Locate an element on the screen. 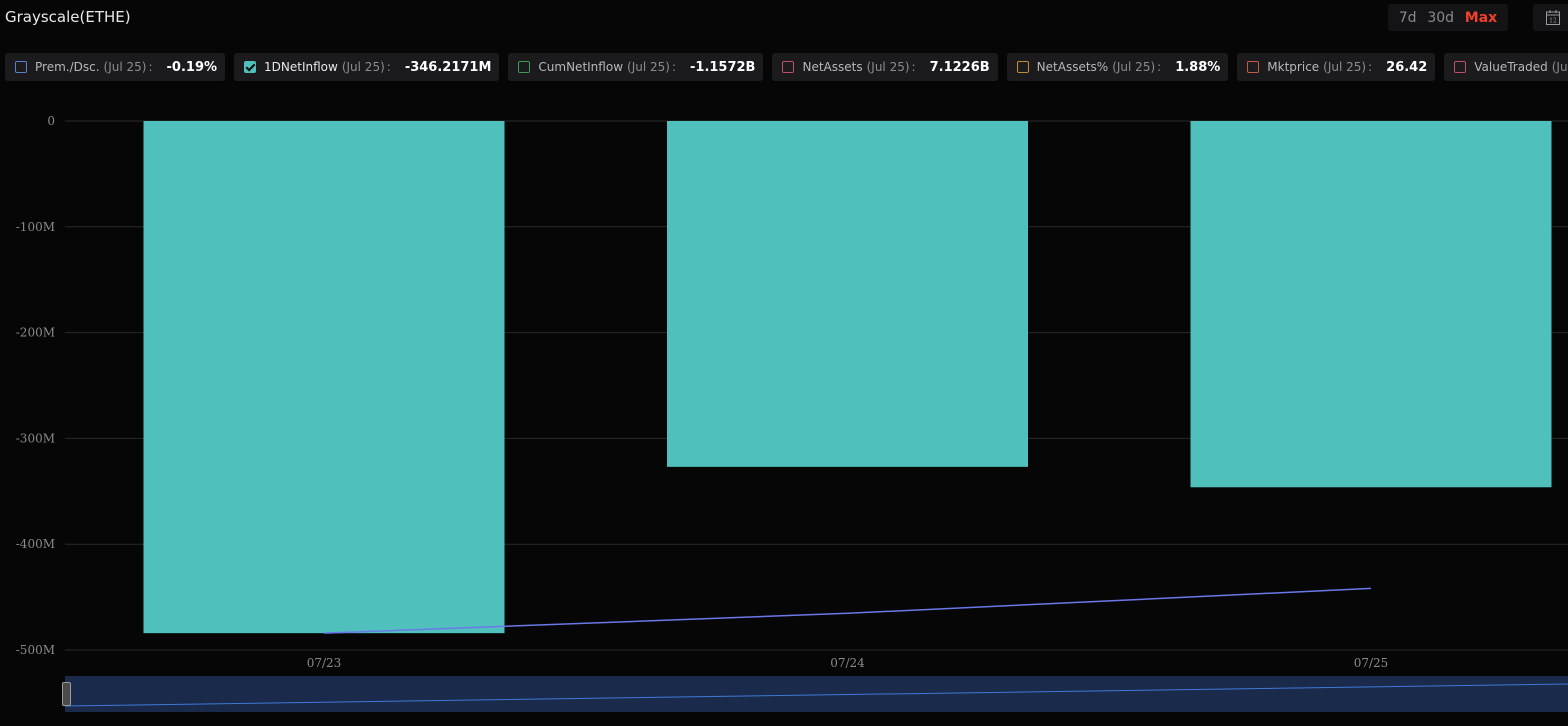 This screenshot has height=726, width=1568. legend-chip-mktprice: Mktprice (Jul 25):26.42 is located at coordinates (1336, 67).